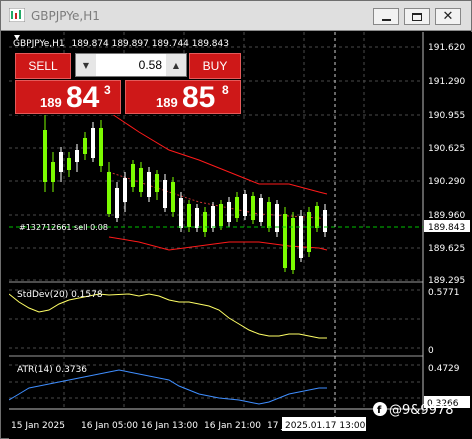  Describe the element at coordinates (444, 293) in the screenshot. I see `stddev-axis-max: 0.5771` at that location.